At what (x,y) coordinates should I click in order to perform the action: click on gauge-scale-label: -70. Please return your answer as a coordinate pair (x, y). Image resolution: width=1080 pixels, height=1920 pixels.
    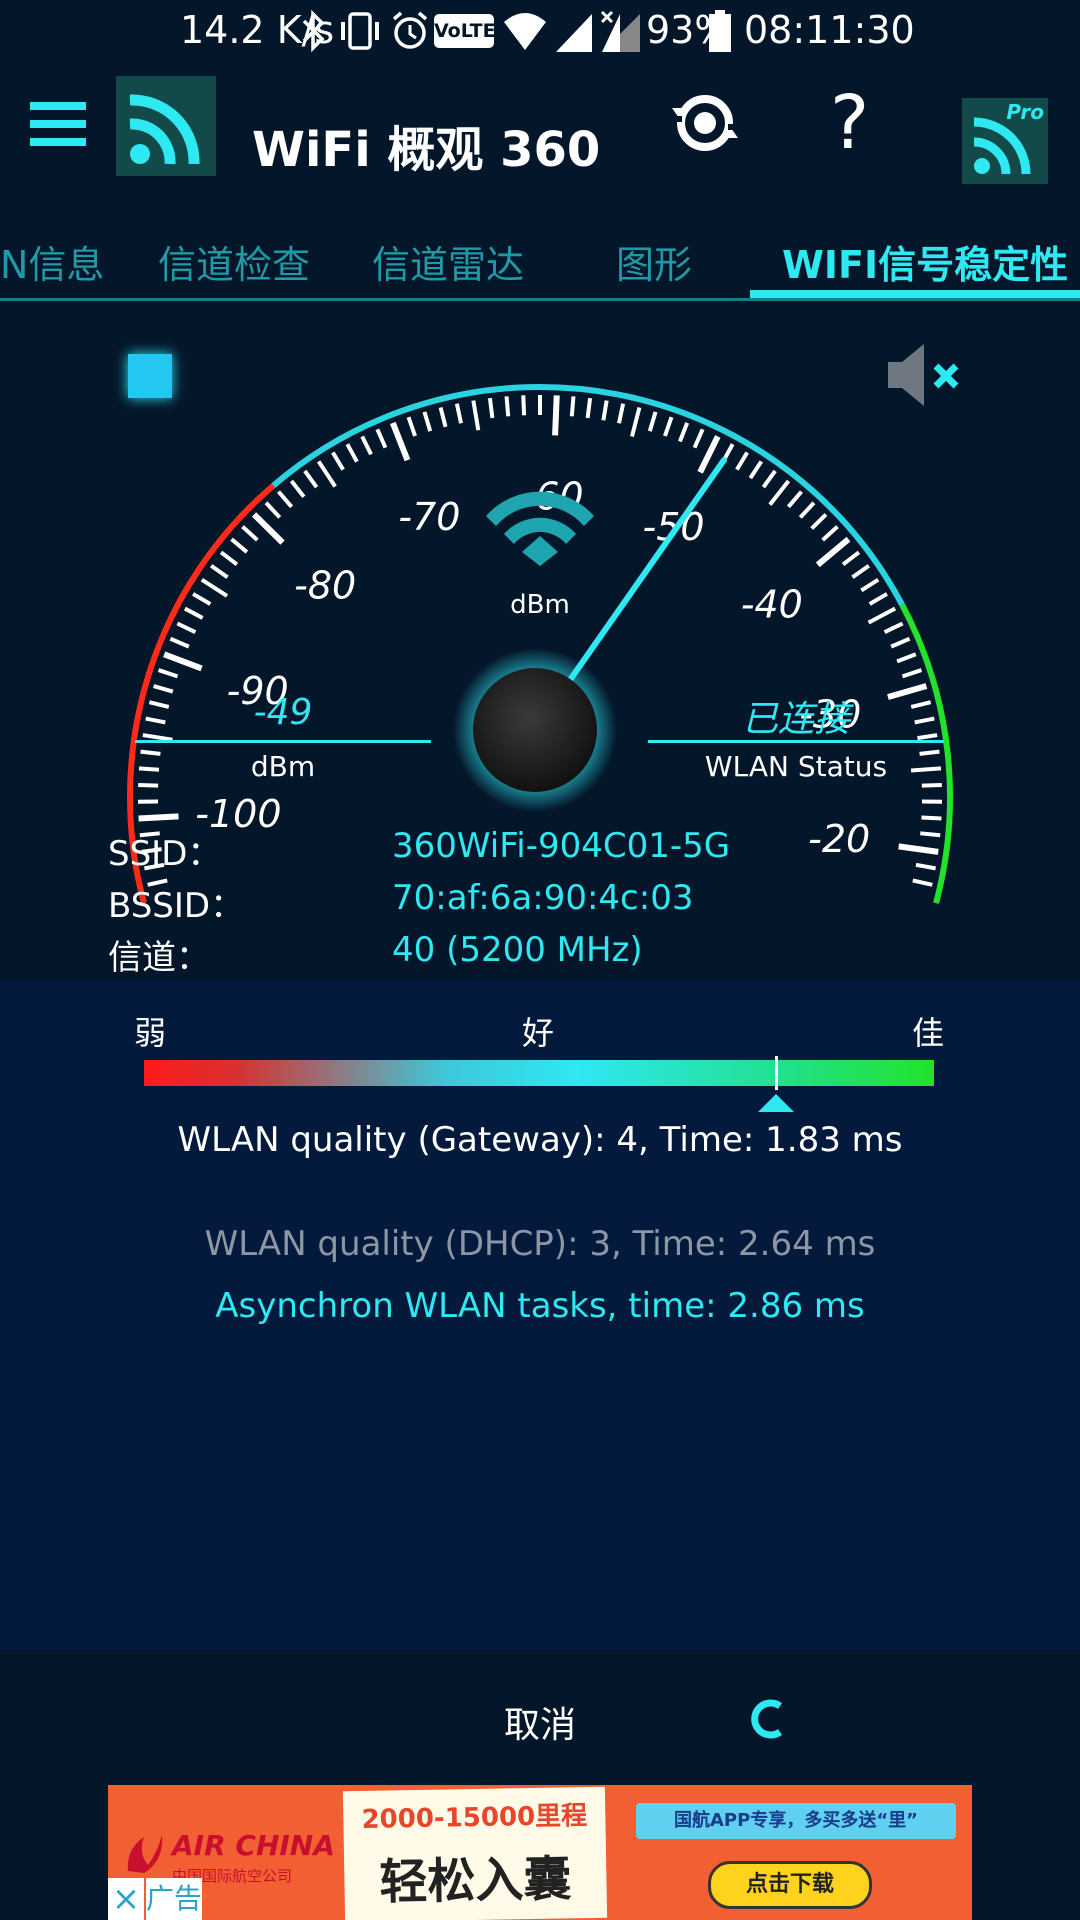
    Looking at the image, I should click on (429, 517).